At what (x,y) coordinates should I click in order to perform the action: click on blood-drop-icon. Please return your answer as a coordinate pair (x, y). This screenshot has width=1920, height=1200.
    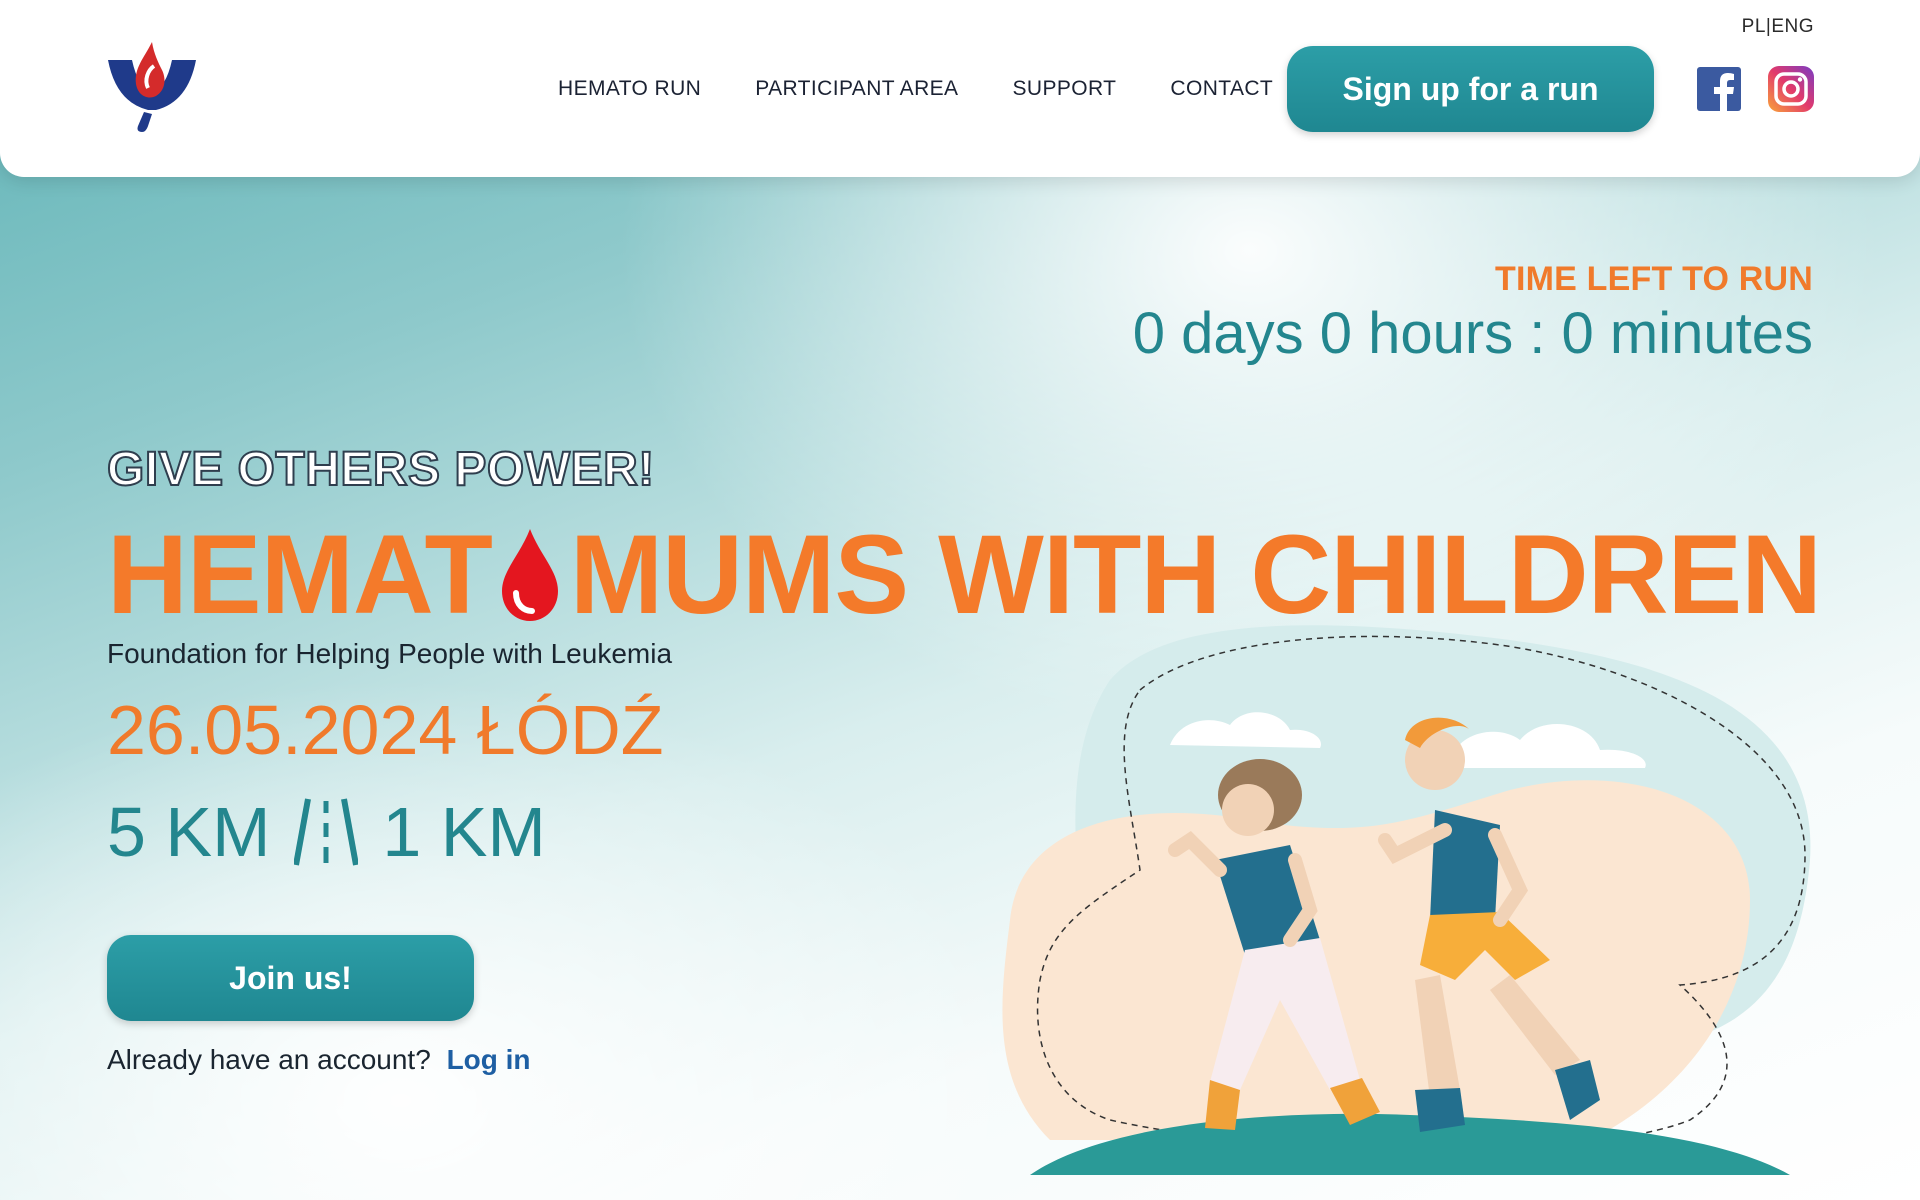
    Looking at the image, I should click on (529, 574).